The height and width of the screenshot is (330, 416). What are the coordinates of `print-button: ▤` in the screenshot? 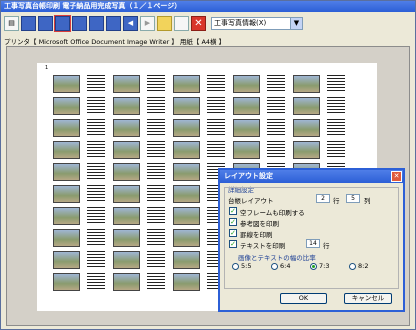 It's located at (11, 23).